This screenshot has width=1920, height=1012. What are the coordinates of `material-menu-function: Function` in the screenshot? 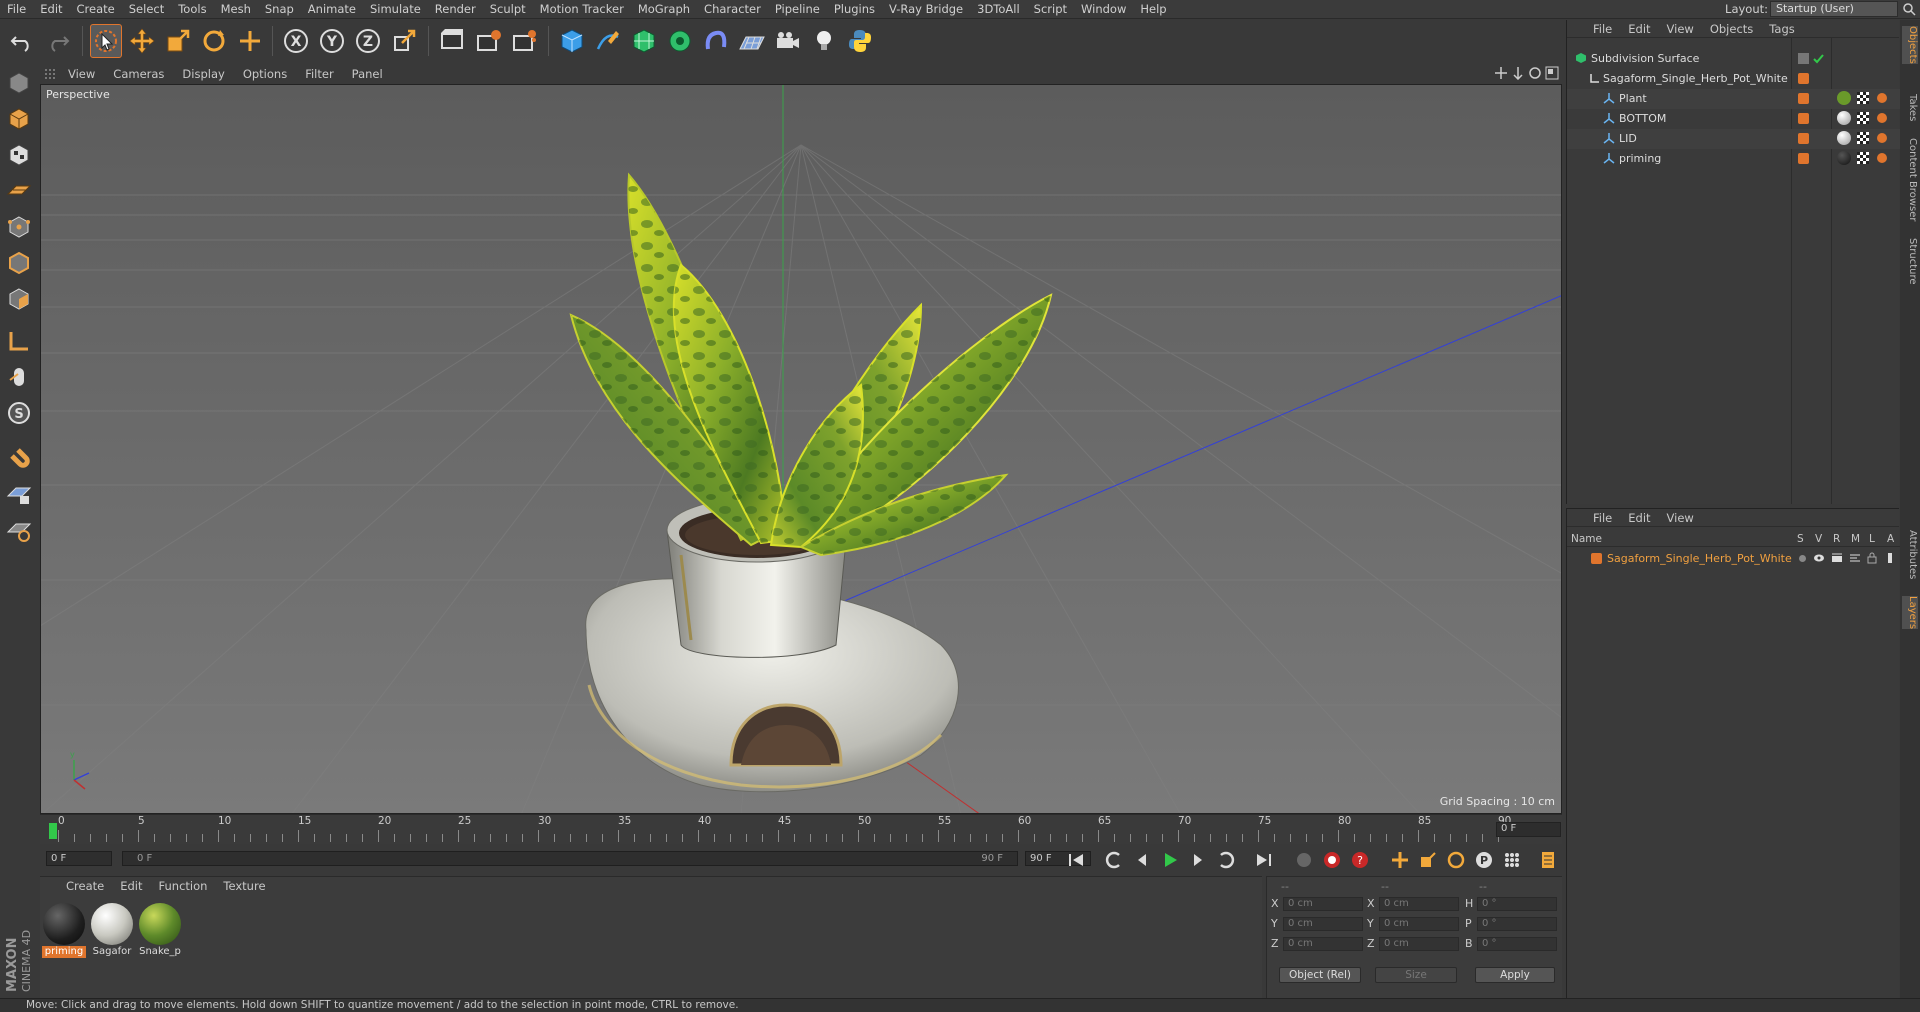 It's located at (183, 886).